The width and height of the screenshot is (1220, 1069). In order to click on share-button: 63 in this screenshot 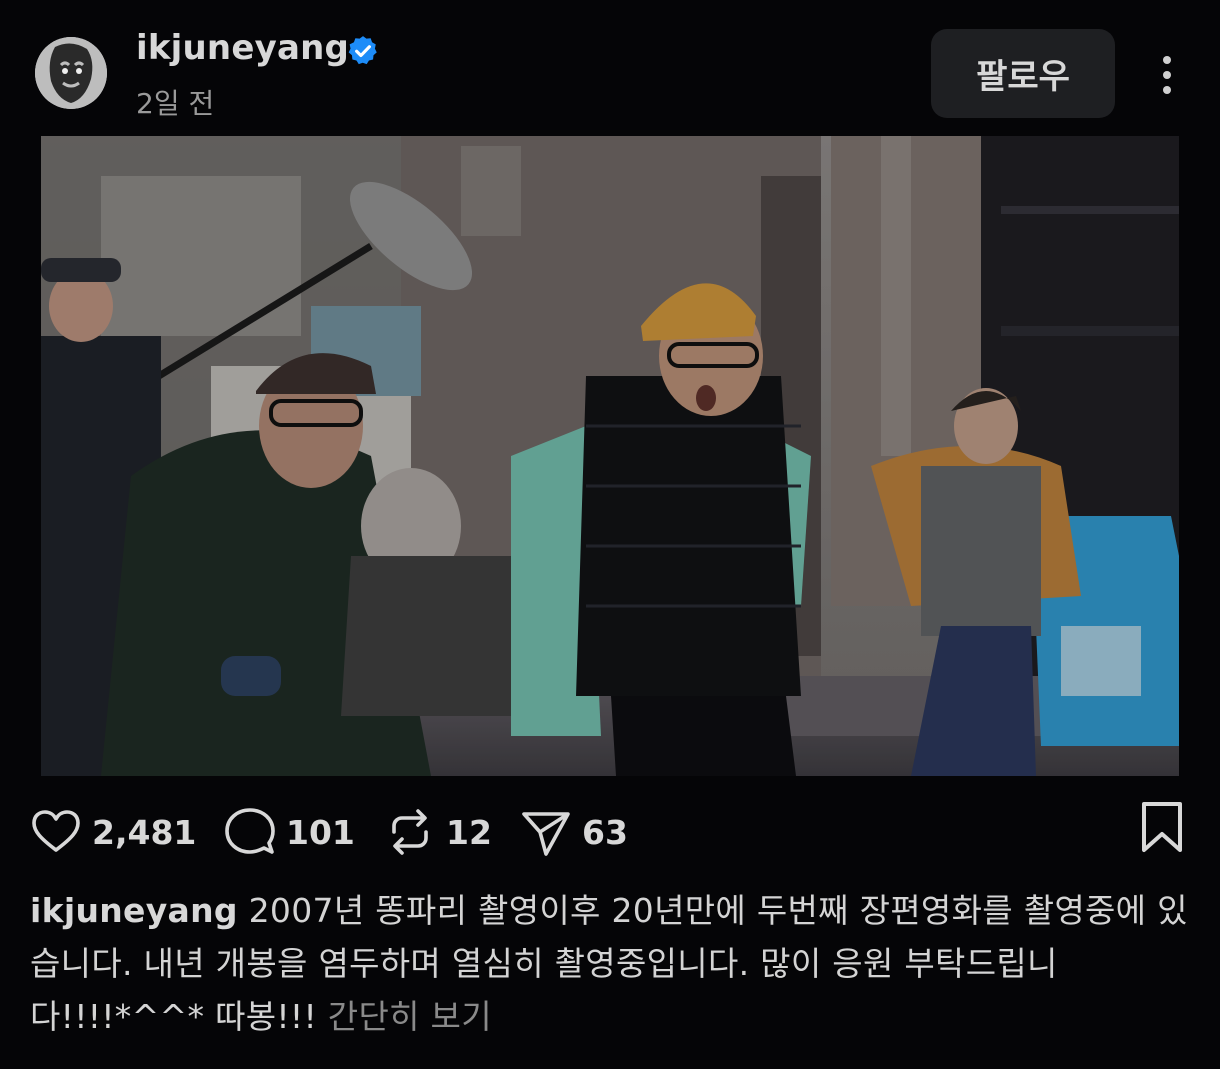, I will do `click(574, 832)`.